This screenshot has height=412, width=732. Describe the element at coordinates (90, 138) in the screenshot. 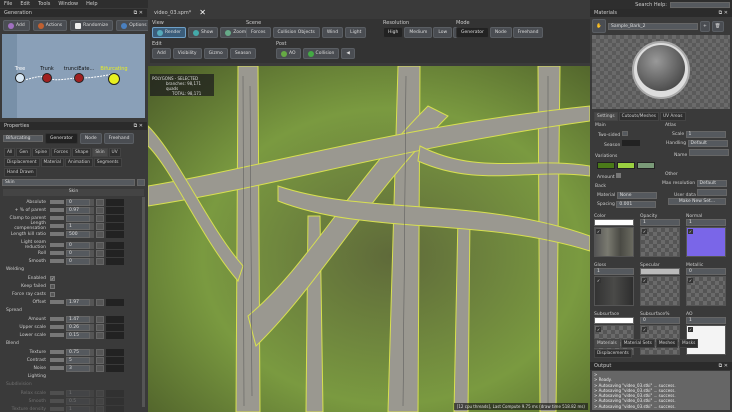

I see `node-mode-button: Node` at that location.